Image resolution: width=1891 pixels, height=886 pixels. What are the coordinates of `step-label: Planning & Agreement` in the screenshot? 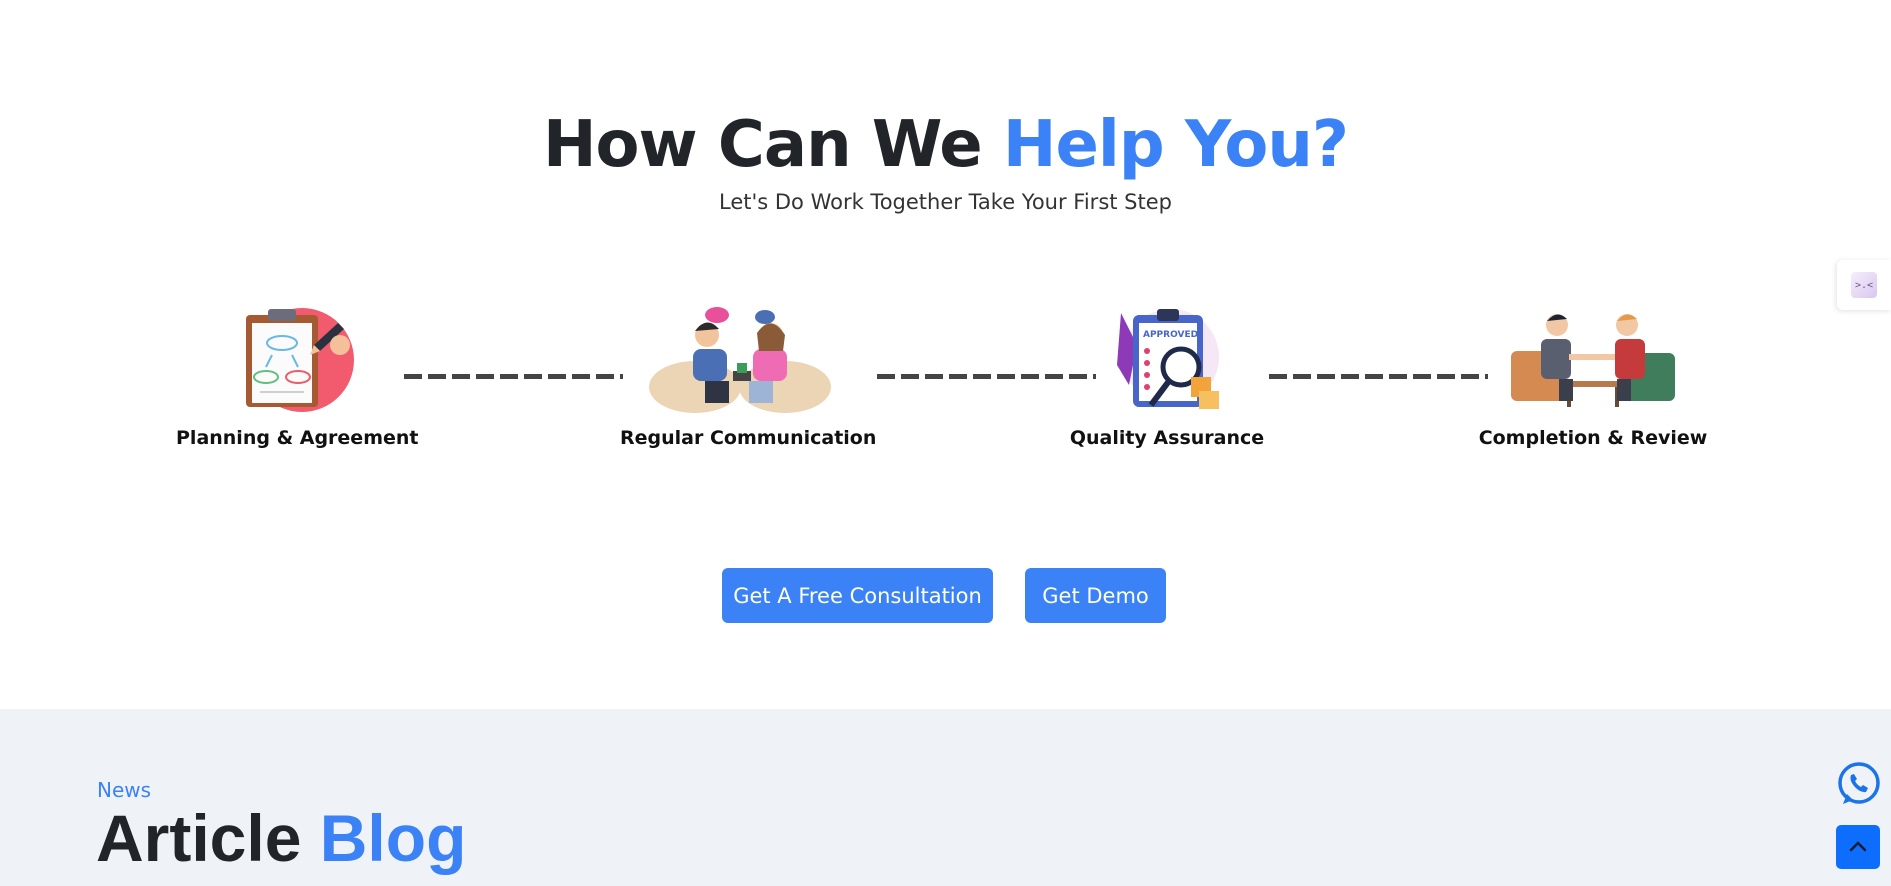 It's located at (297, 438).